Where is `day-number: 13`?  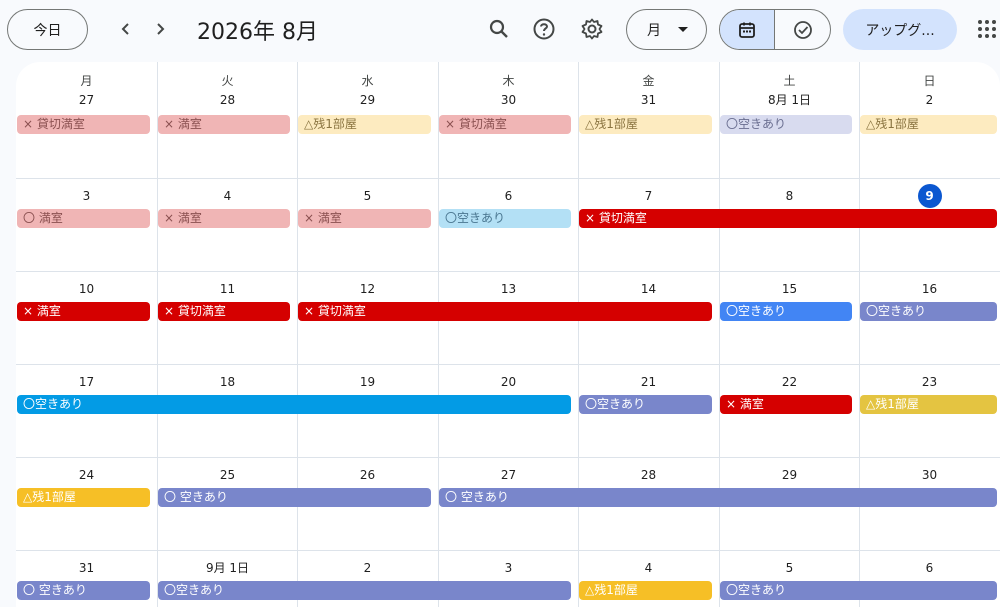 day-number: 13 is located at coordinates (508, 289).